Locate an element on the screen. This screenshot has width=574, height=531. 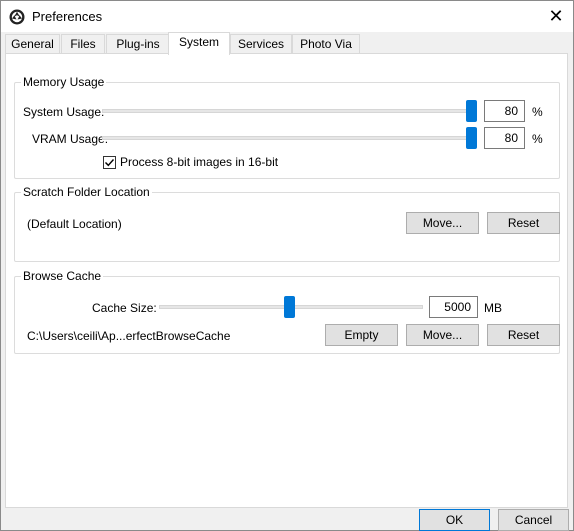
cache-size-label: Cache Size: is located at coordinates (124, 308).